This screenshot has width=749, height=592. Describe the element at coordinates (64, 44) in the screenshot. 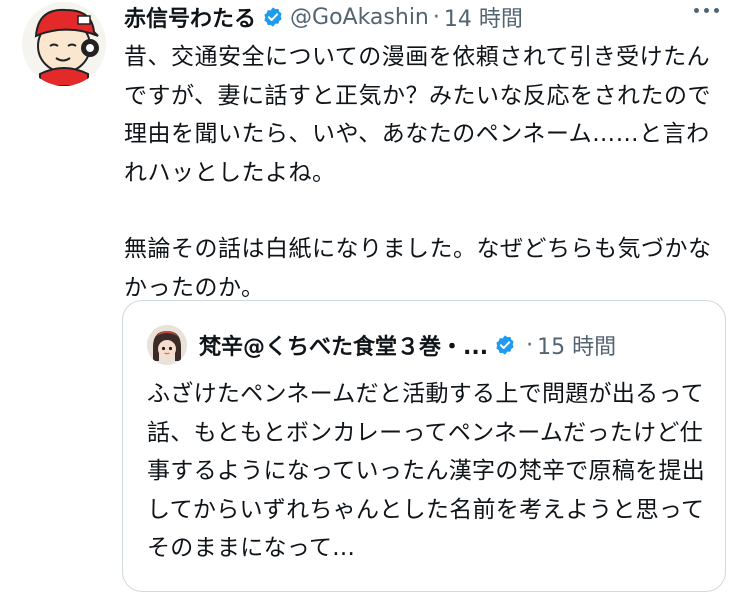

I see `author-avatar` at that location.